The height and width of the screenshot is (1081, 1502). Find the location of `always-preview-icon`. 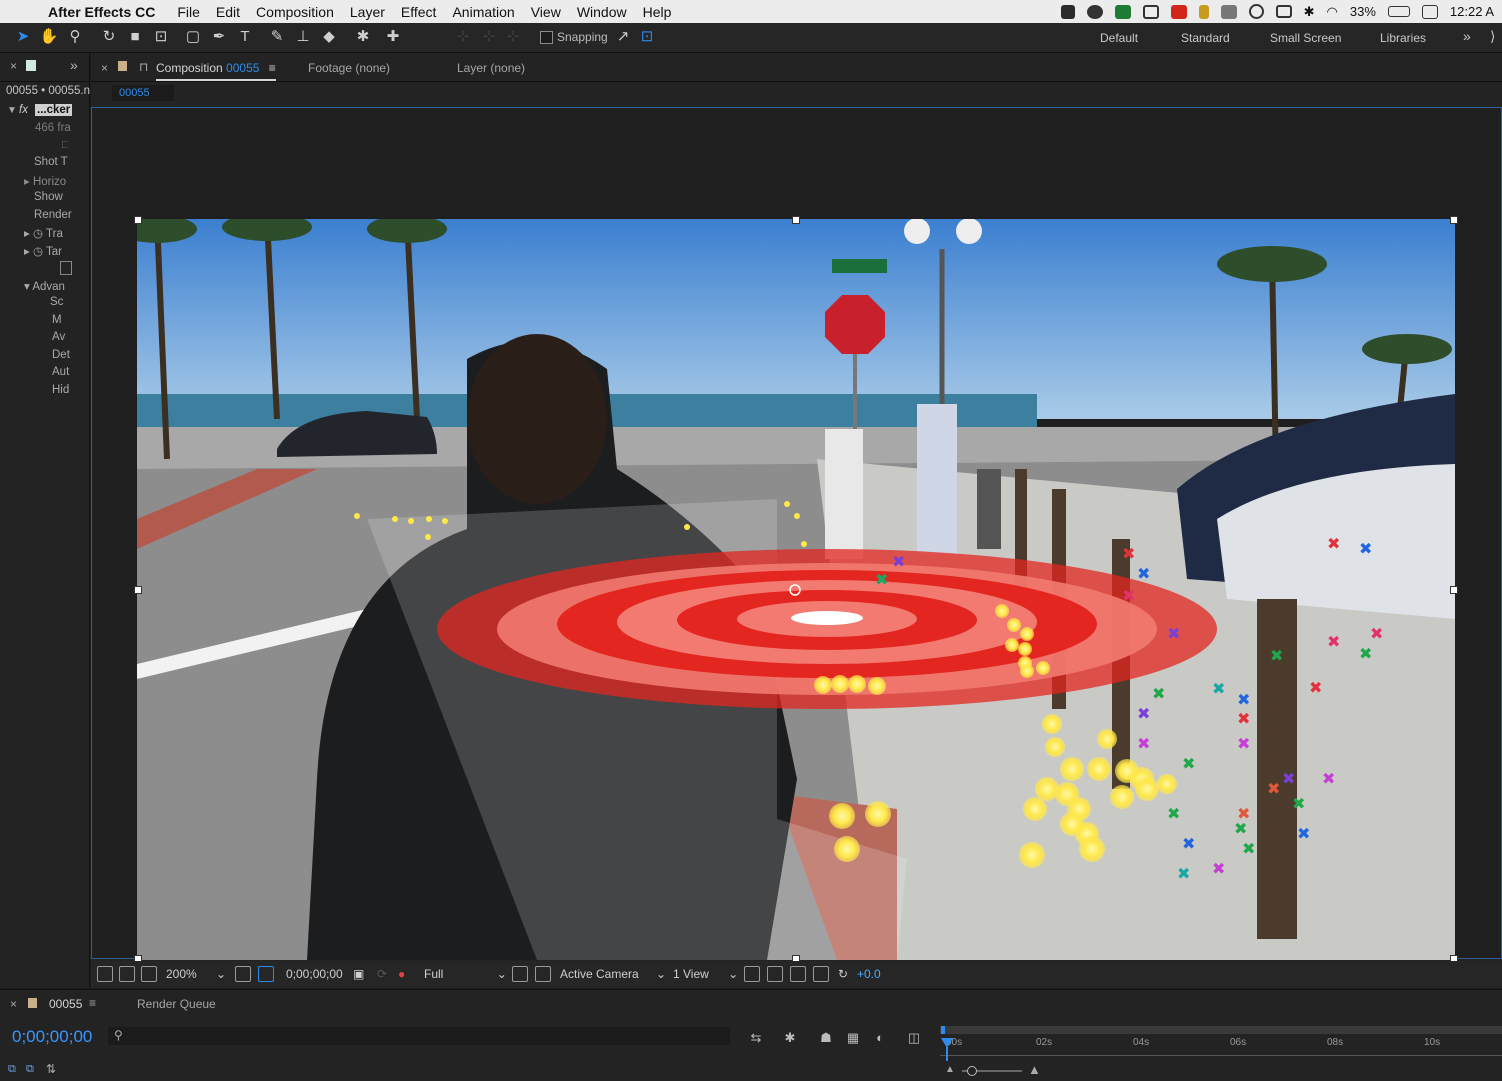

always-preview-icon is located at coordinates (105, 974).